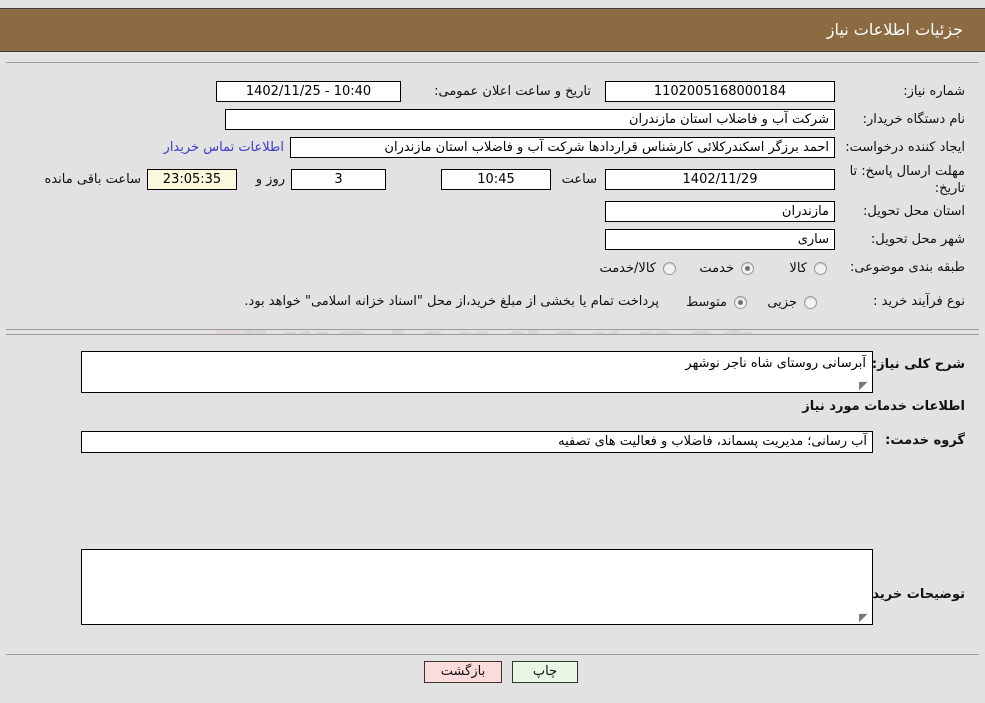  What do you see at coordinates (894, 29) in the screenshot?
I see `page-title: جزئیات اطلاعات نیاز` at bounding box center [894, 29].